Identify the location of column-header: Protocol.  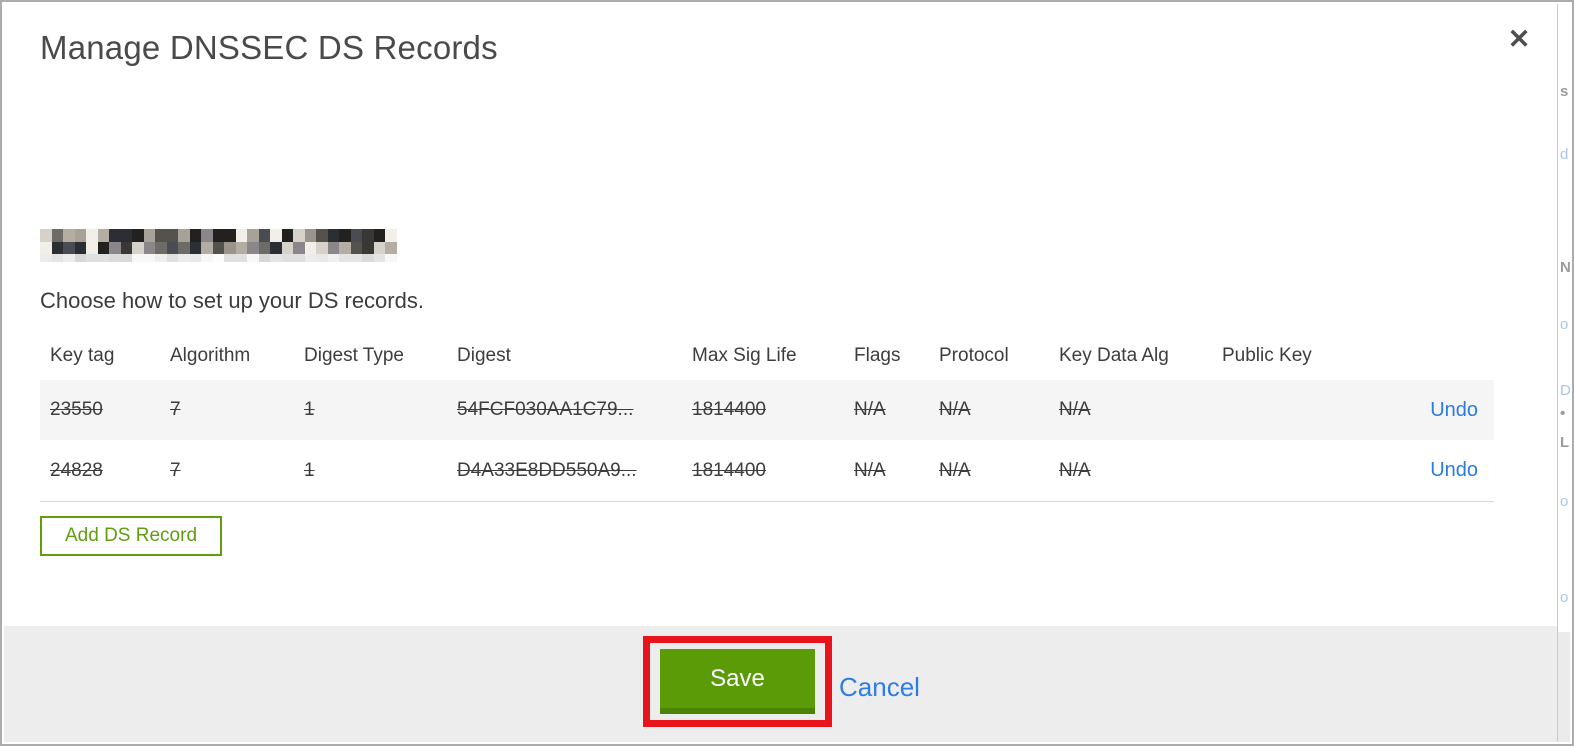
(974, 355).